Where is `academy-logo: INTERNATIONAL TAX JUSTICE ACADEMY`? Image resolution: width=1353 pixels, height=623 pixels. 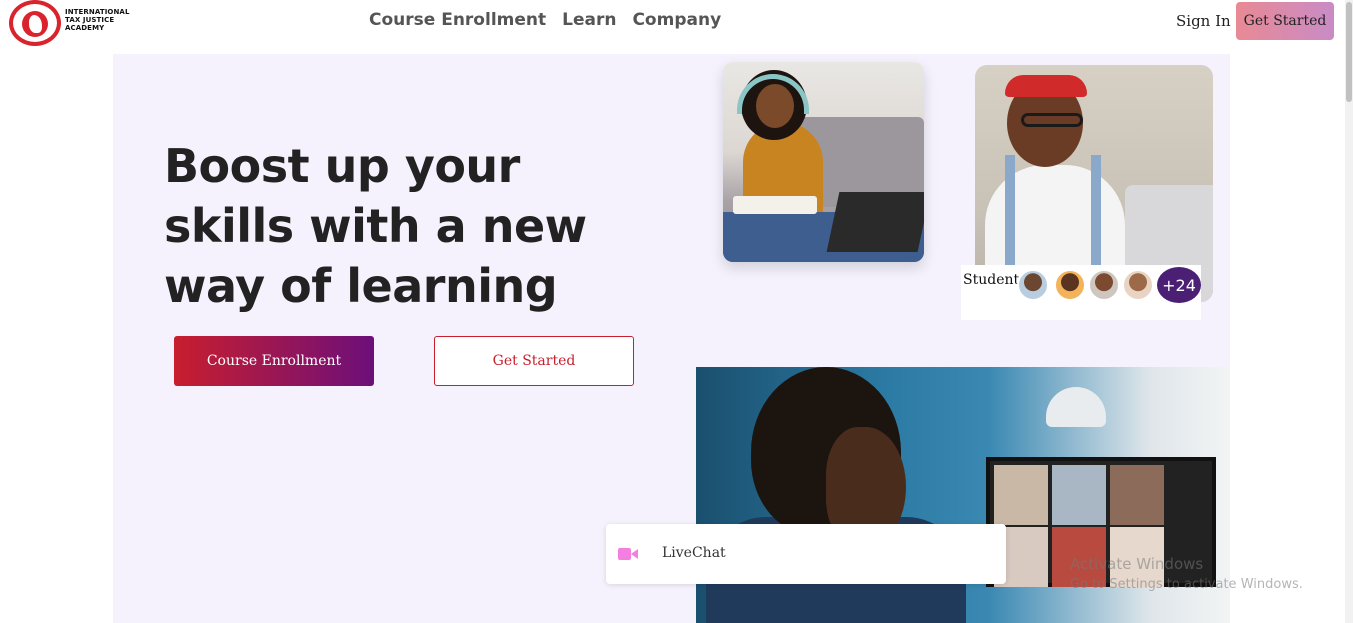 academy-logo: INTERNATIONAL TAX JUSTICE ACADEMY is located at coordinates (74, 23).